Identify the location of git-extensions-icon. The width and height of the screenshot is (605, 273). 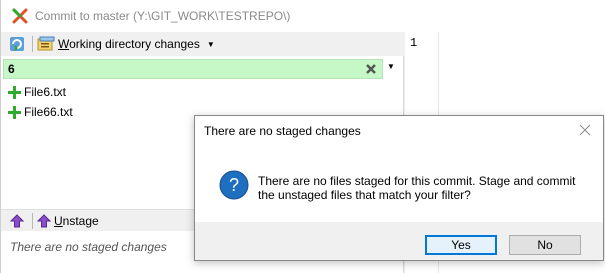
(20, 16).